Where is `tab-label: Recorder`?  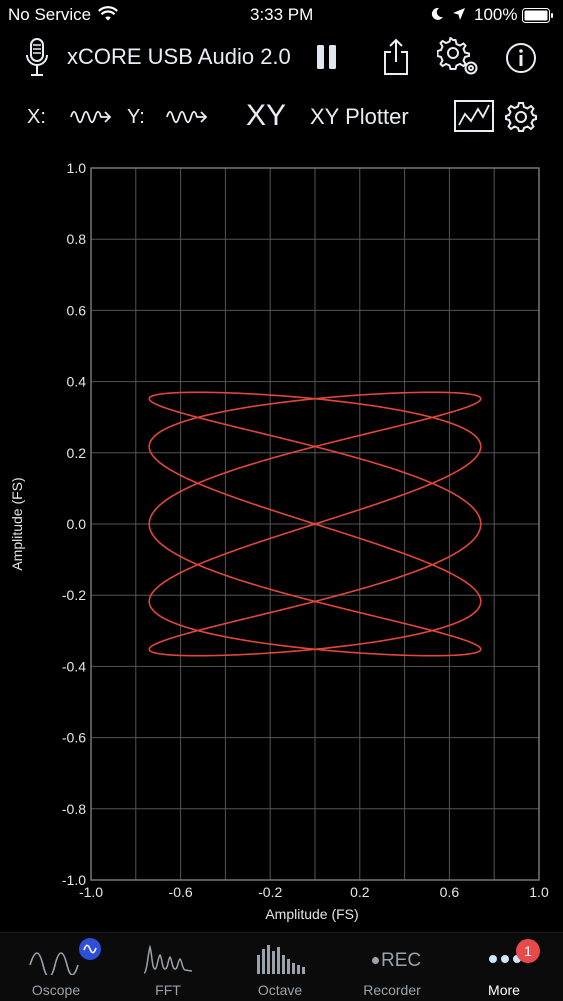
tab-label: Recorder is located at coordinates (392, 990).